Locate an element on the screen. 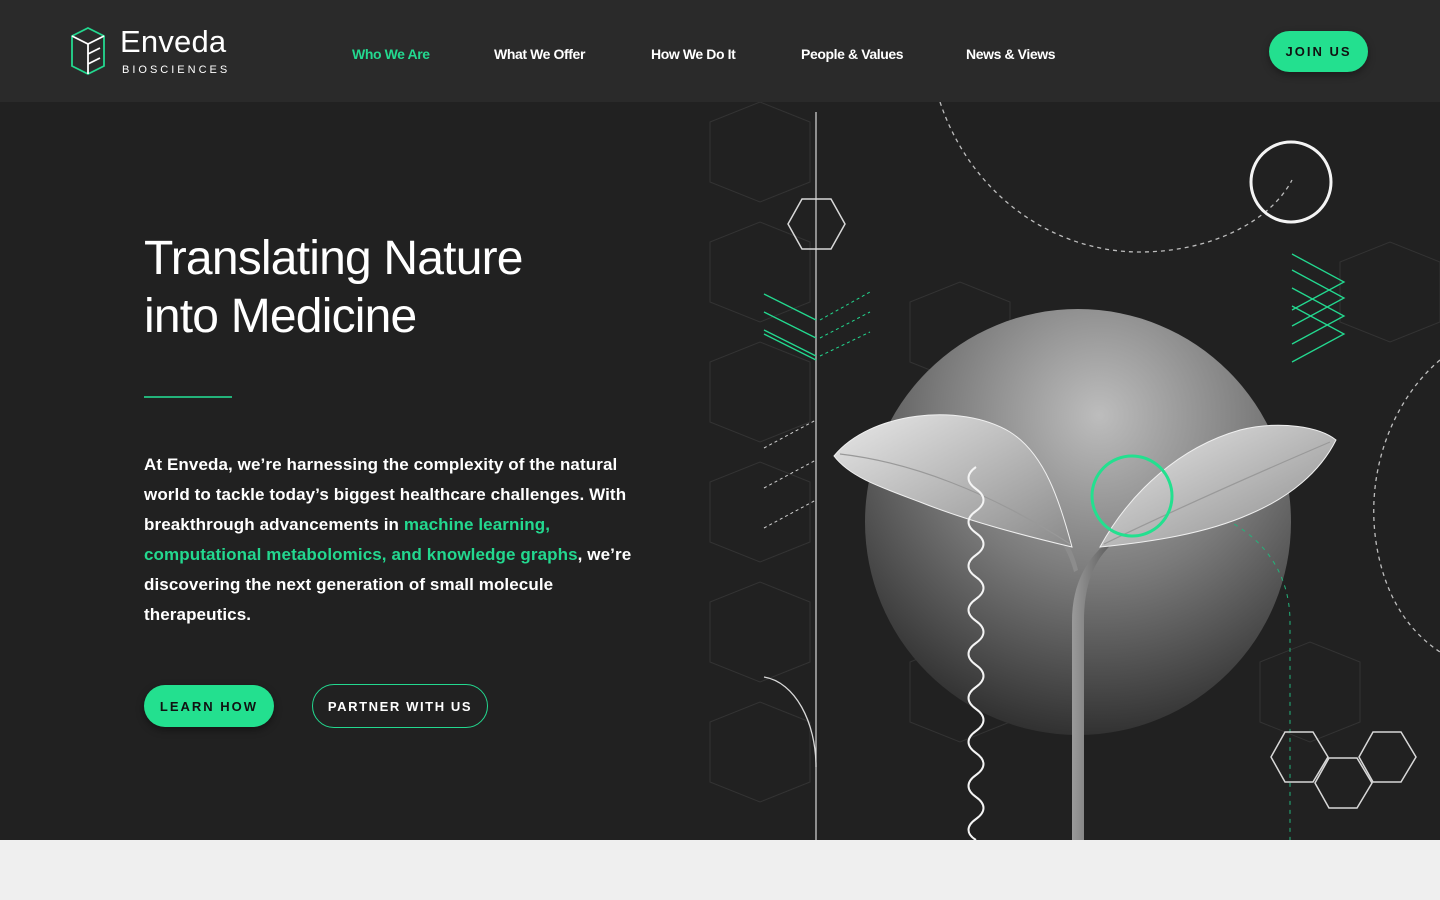  logo-cube-icon is located at coordinates (88, 51).